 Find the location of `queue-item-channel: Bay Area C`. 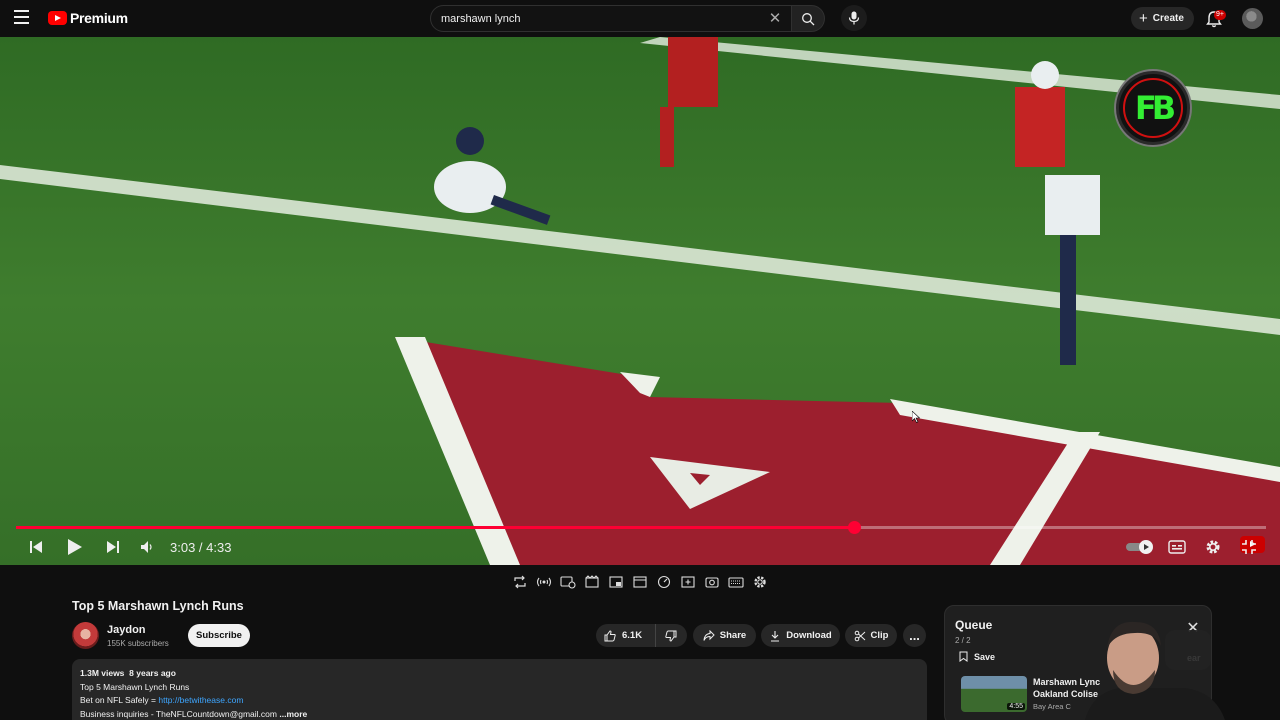

queue-item-channel: Bay Area C is located at coordinates (1052, 706).